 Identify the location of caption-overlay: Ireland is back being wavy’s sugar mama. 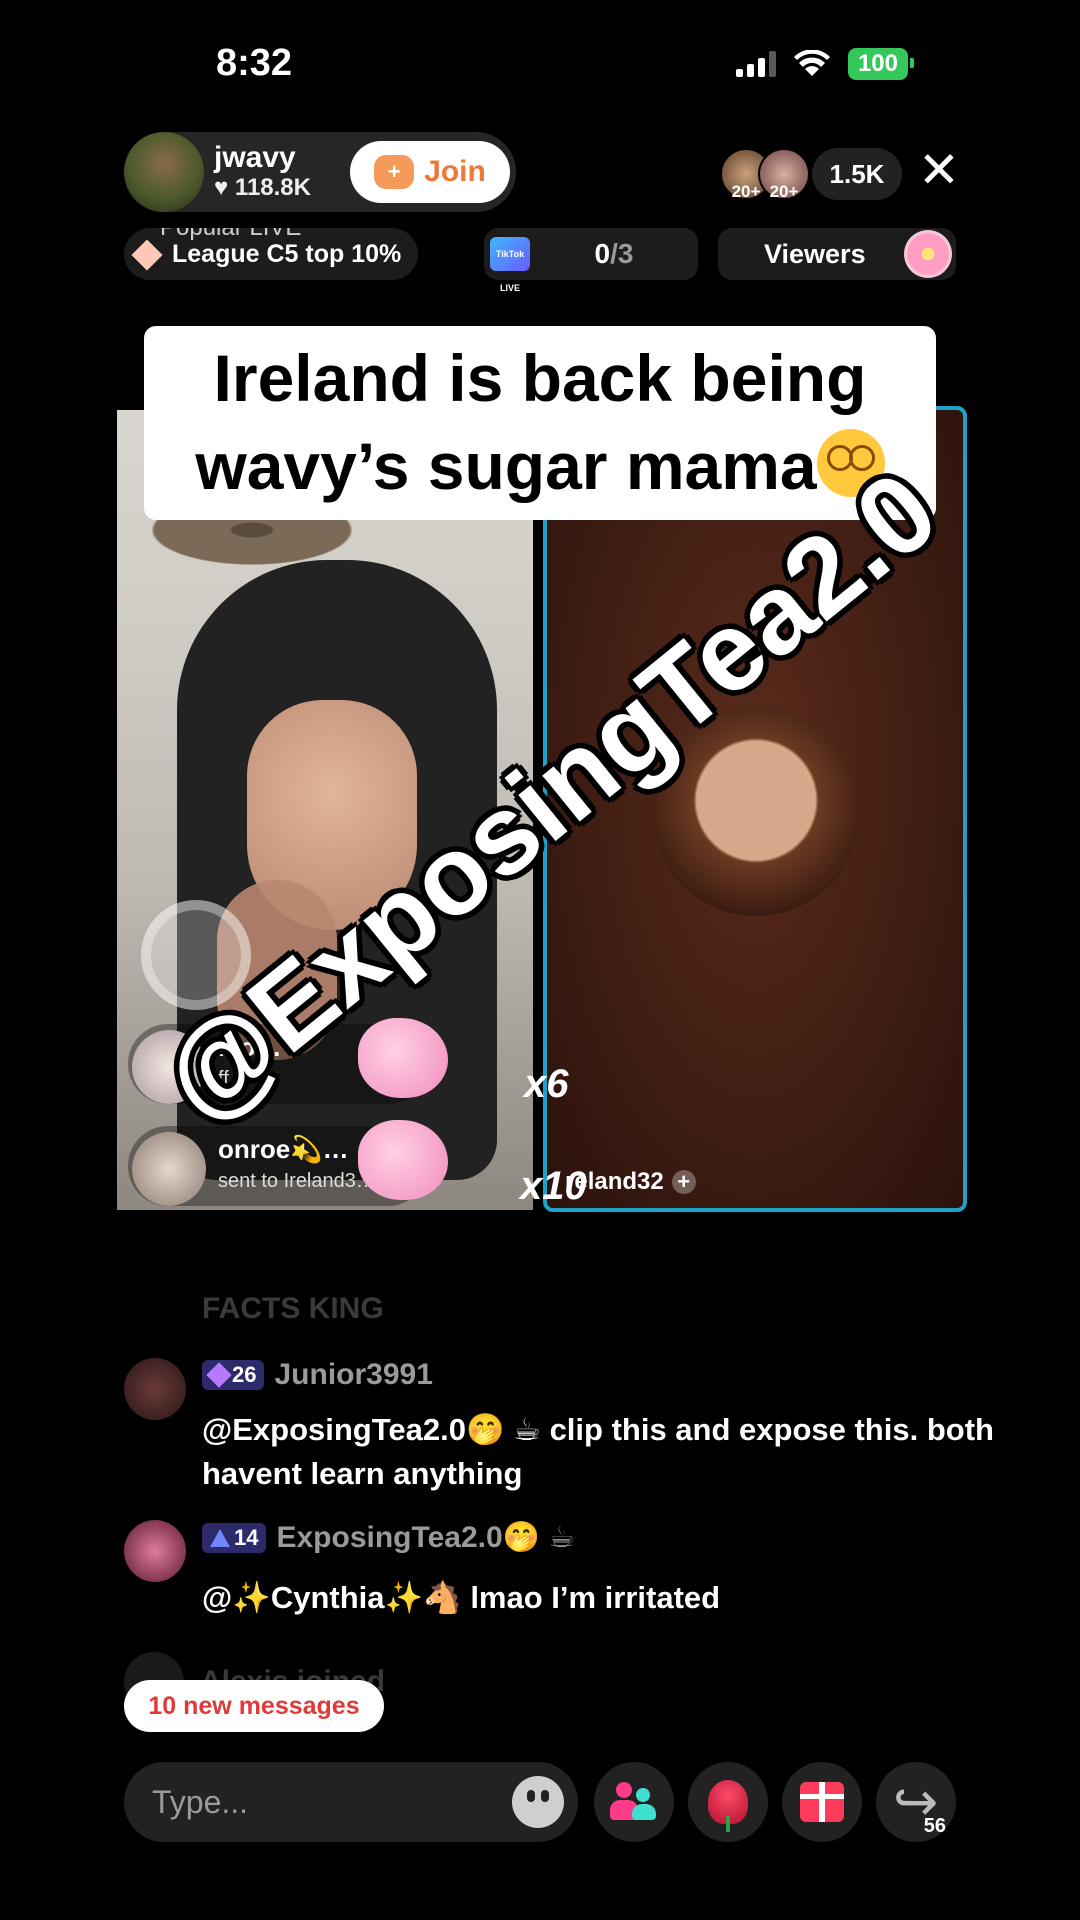
(540, 423).